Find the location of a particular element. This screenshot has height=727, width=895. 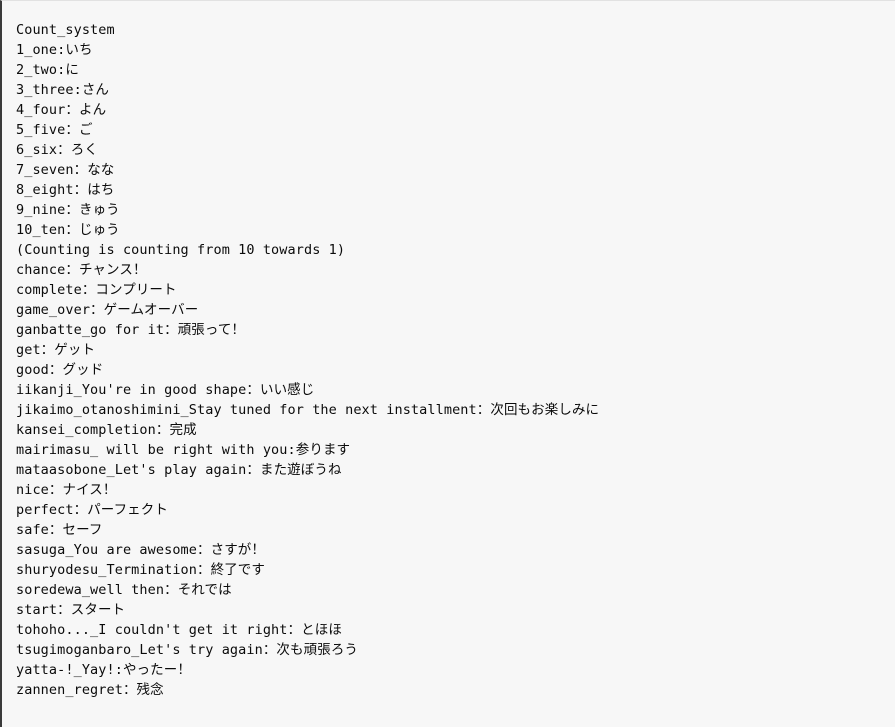

text-line: good：グッド is located at coordinates (60, 370).